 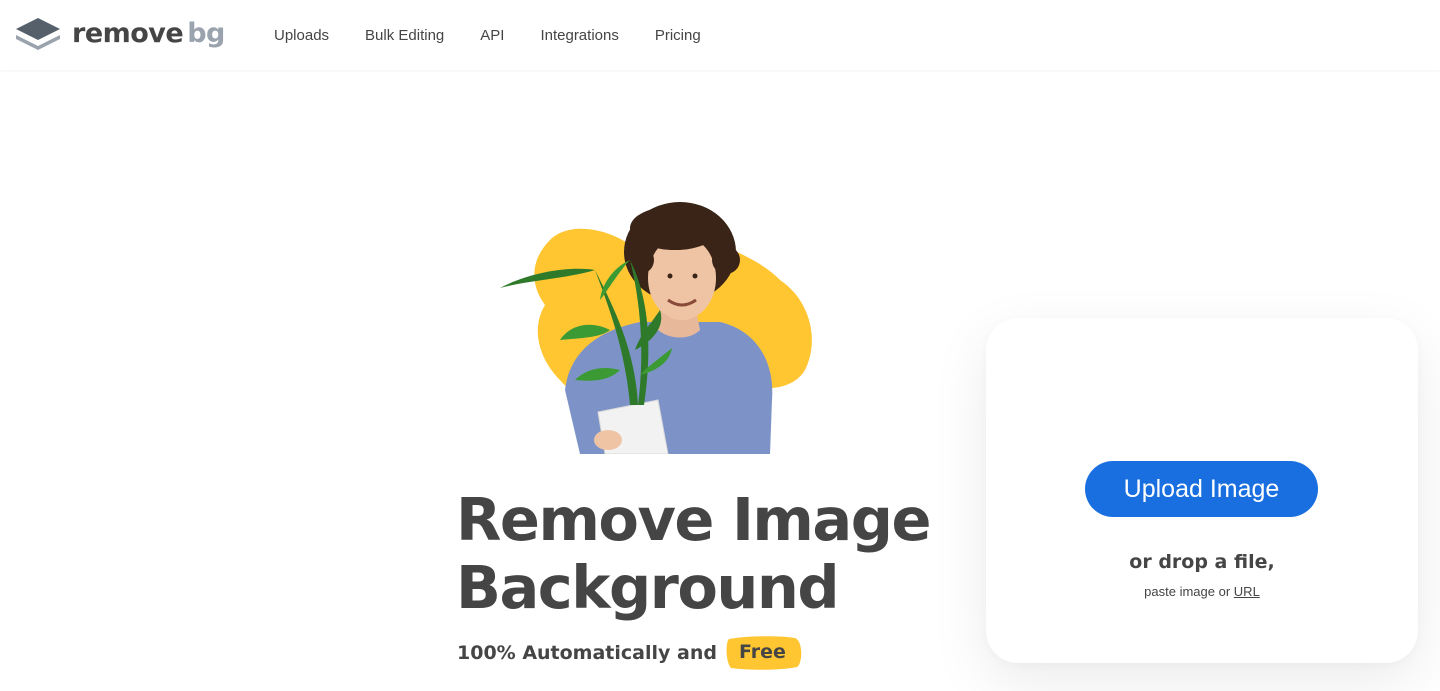 I want to click on headline-line-1: Remove Image, so click(x=693, y=519).